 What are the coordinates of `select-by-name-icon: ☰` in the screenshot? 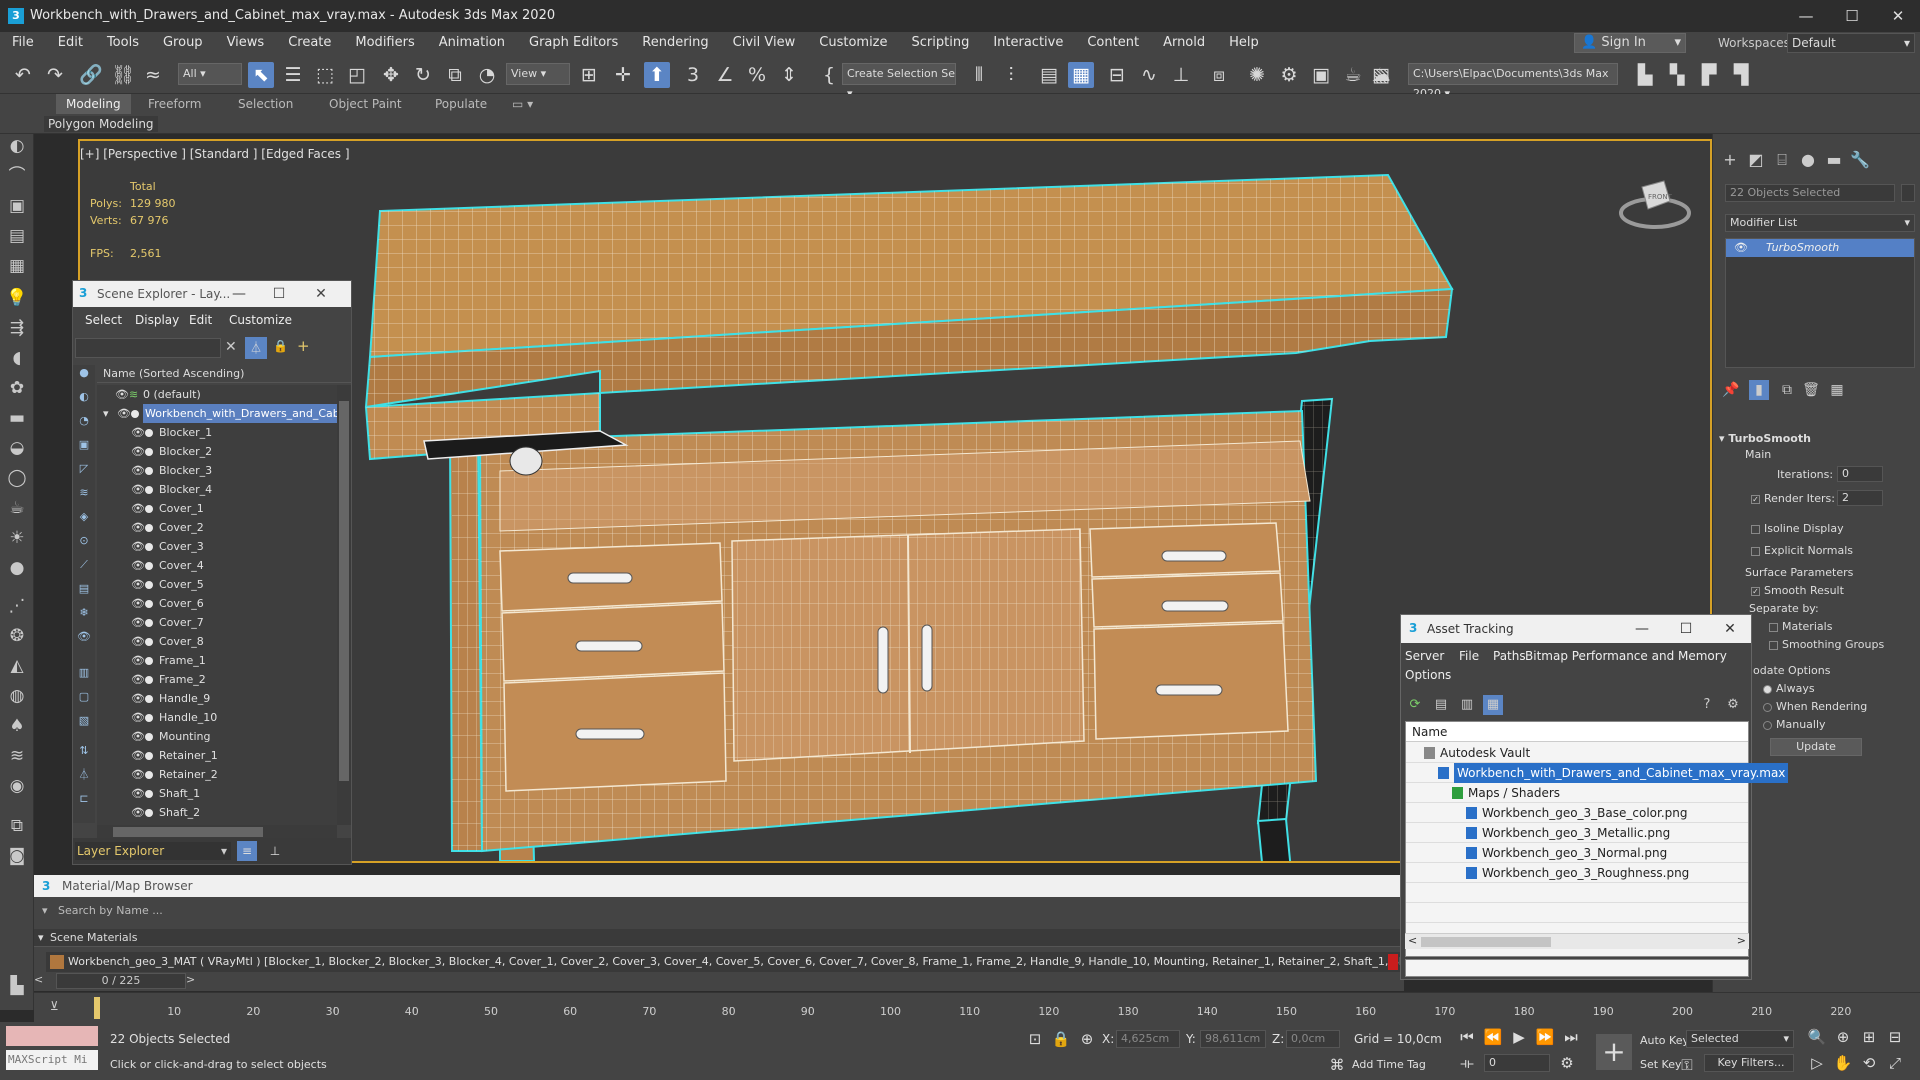 It's located at (293, 75).